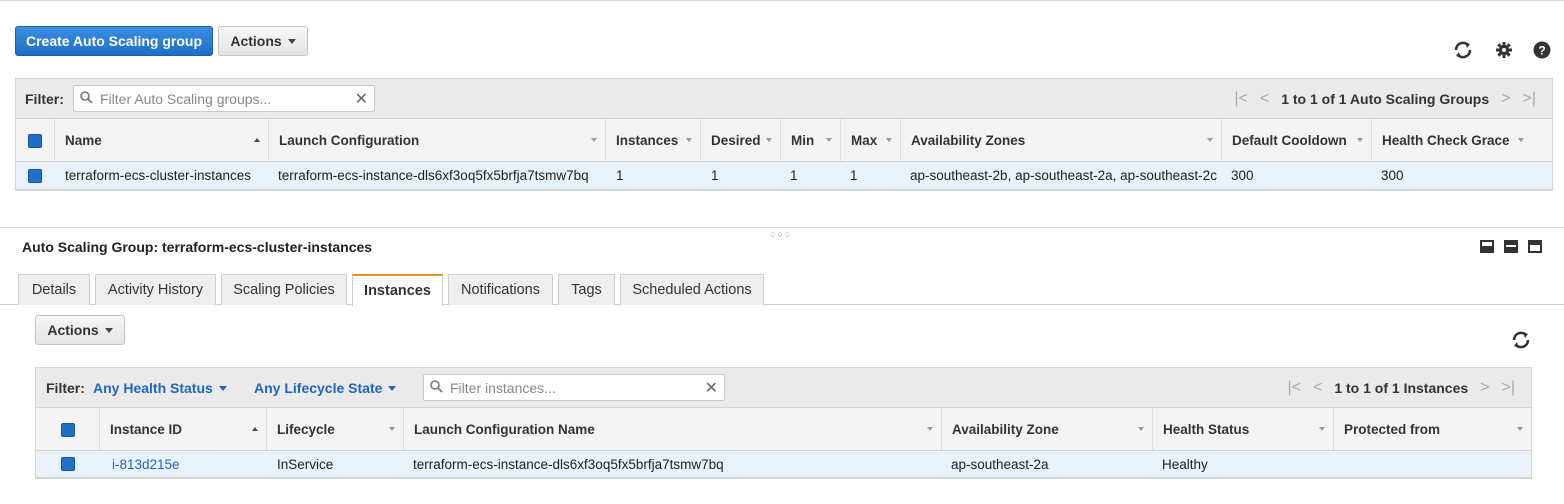 Image resolution: width=1564 pixels, height=504 pixels. Describe the element at coordinates (1000, 464) in the screenshot. I see `availability-zone-cell: ap-southeast-2a` at that location.